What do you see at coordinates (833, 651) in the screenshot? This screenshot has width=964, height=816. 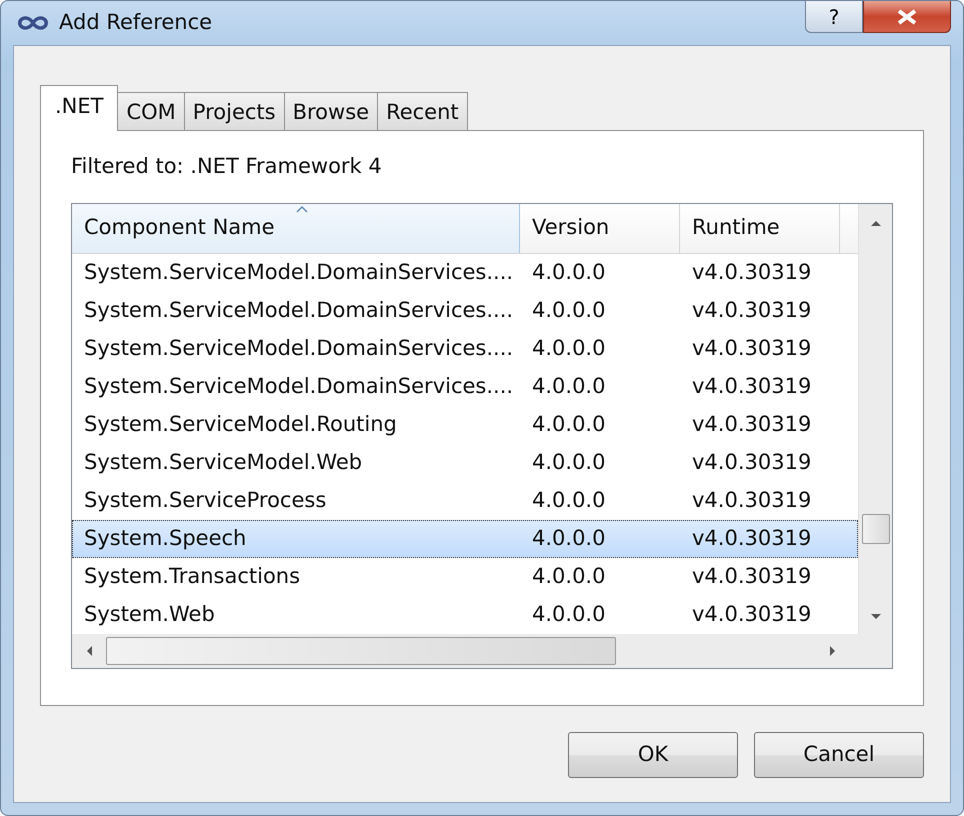 I see `right-arrow-icon` at bounding box center [833, 651].